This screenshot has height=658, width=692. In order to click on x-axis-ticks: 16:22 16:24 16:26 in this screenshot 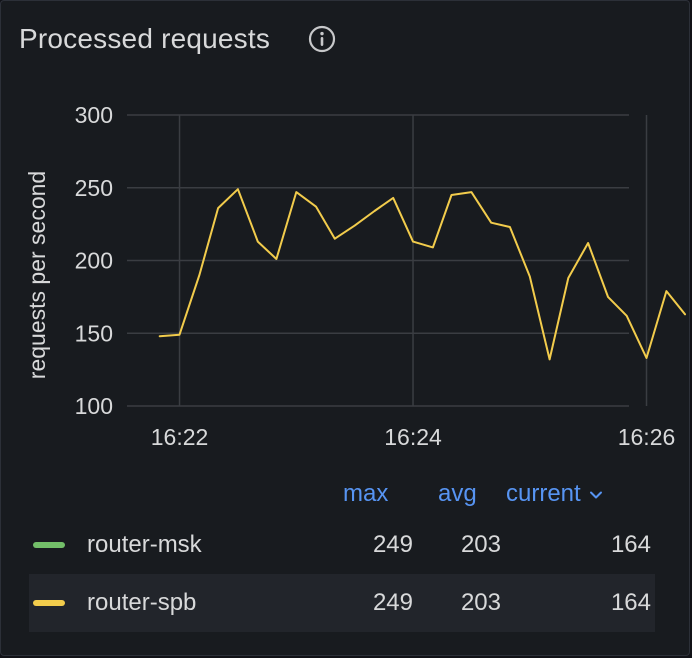, I will do `click(413, 437)`.